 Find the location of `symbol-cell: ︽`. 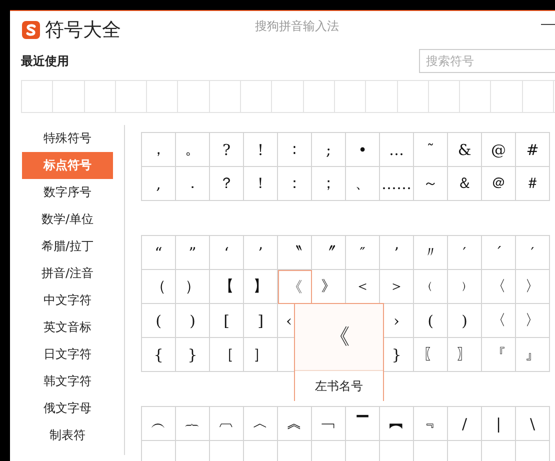

symbol-cell: ︽ is located at coordinates (295, 424).